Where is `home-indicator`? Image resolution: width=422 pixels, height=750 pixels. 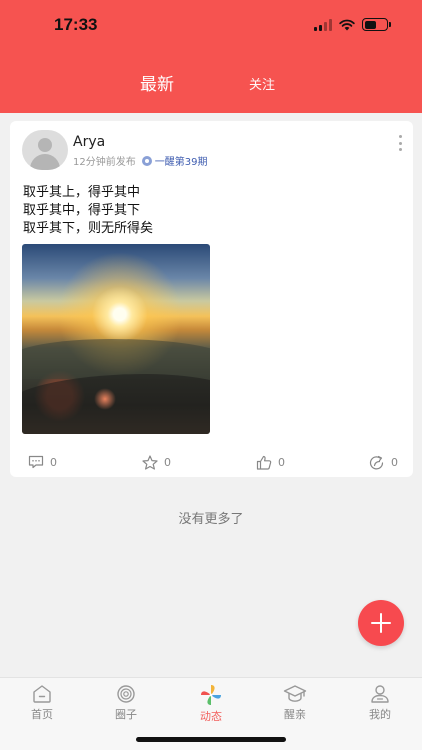 home-indicator is located at coordinates (211, 739).